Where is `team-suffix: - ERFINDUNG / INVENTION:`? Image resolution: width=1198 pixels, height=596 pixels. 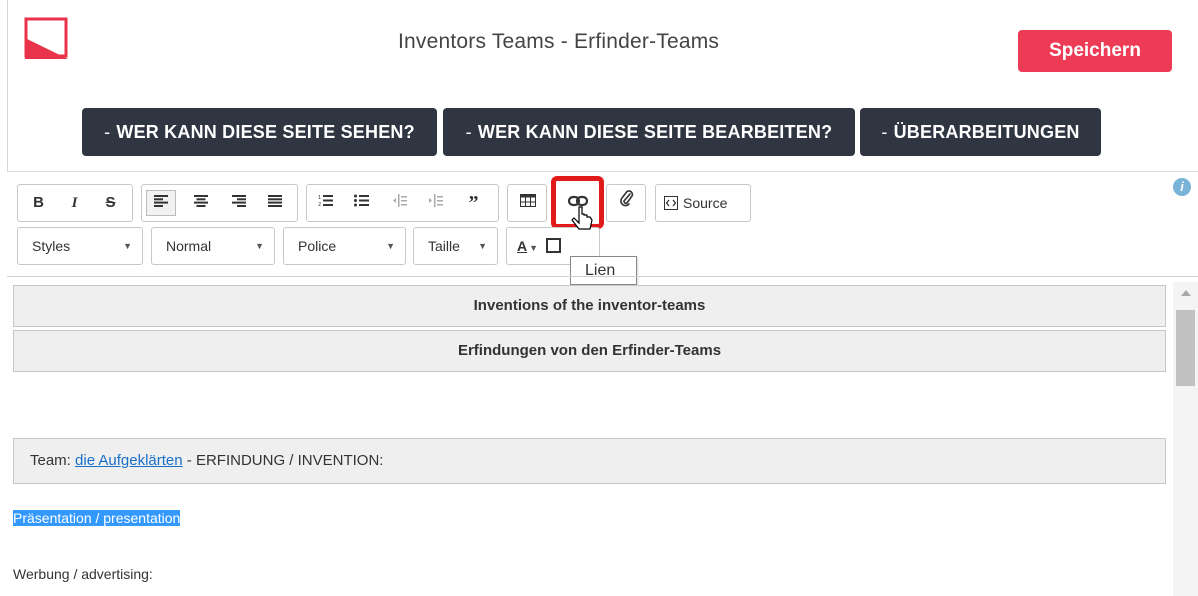 team-suffix: - ERFINDUNG / INVENTION: is located at coordinates (285, 460).